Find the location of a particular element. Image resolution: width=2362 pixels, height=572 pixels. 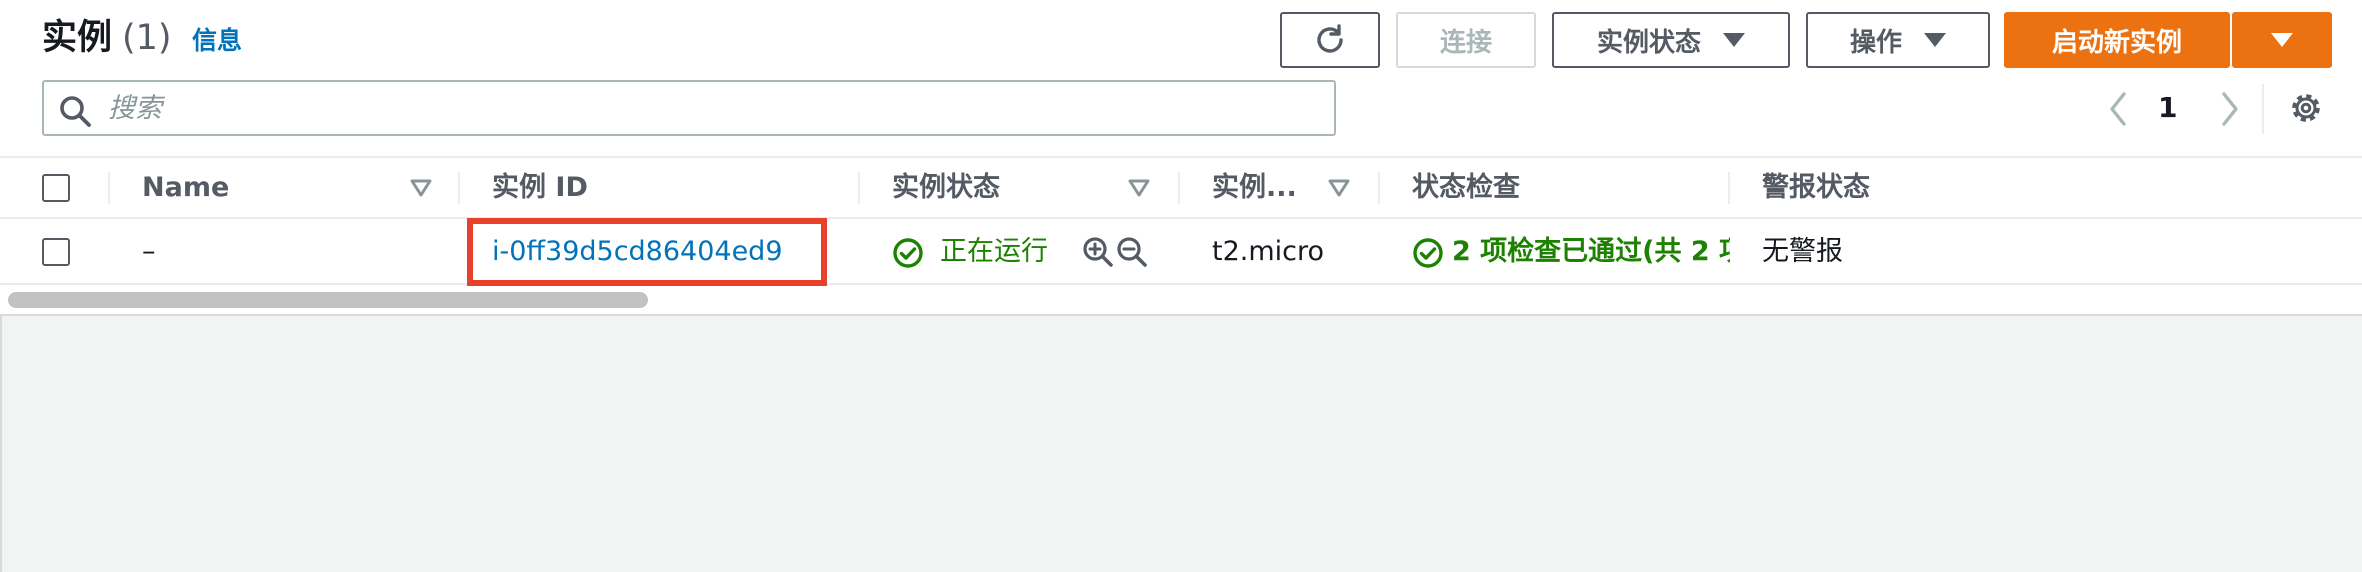

zoom-out-icon is located at coordinates (1132, 252).